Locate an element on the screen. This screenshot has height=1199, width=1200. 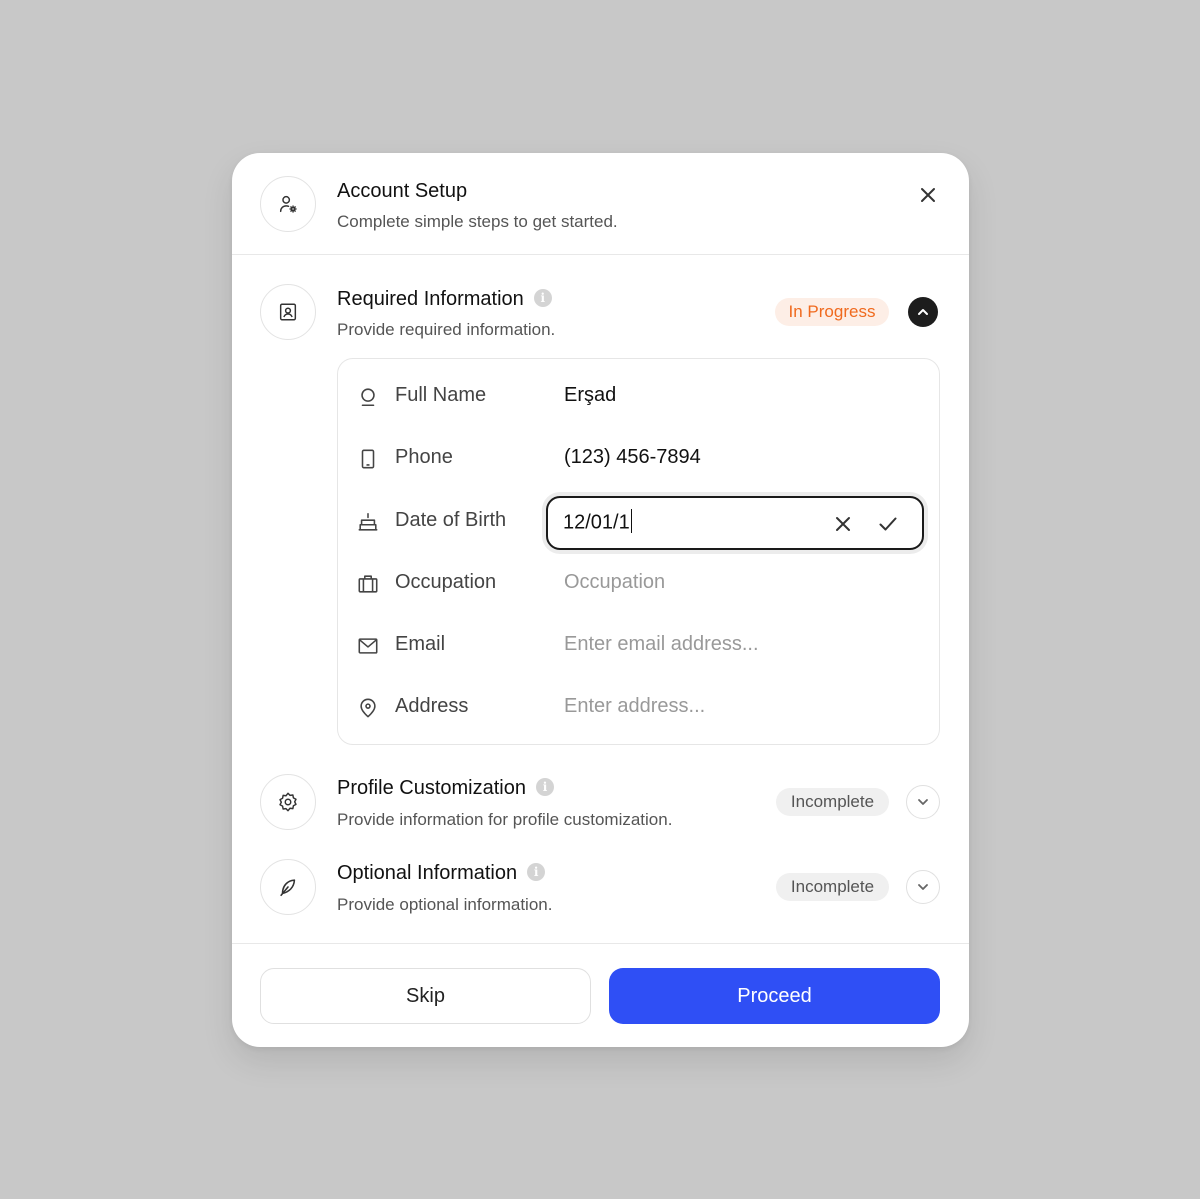
field-label: Occupation is located at coordinates (446, 582).